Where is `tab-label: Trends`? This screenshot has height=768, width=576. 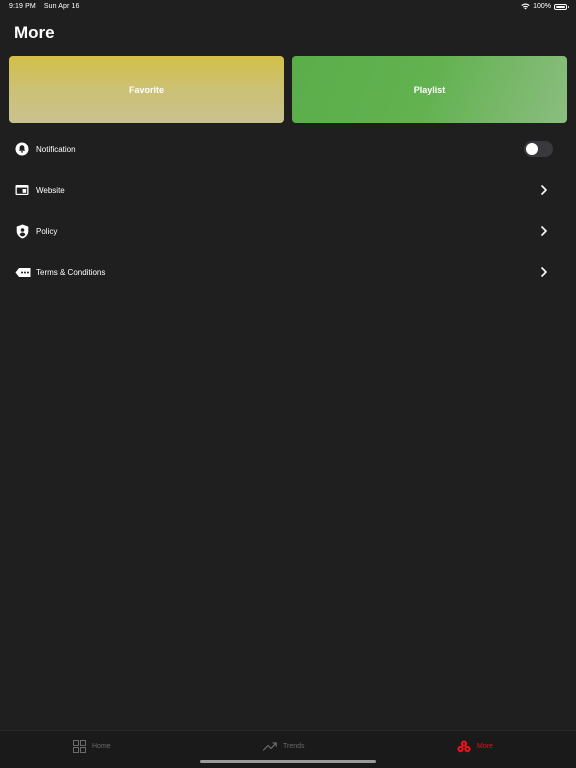
tab-label: Trends is located at coordinates (294, 746).